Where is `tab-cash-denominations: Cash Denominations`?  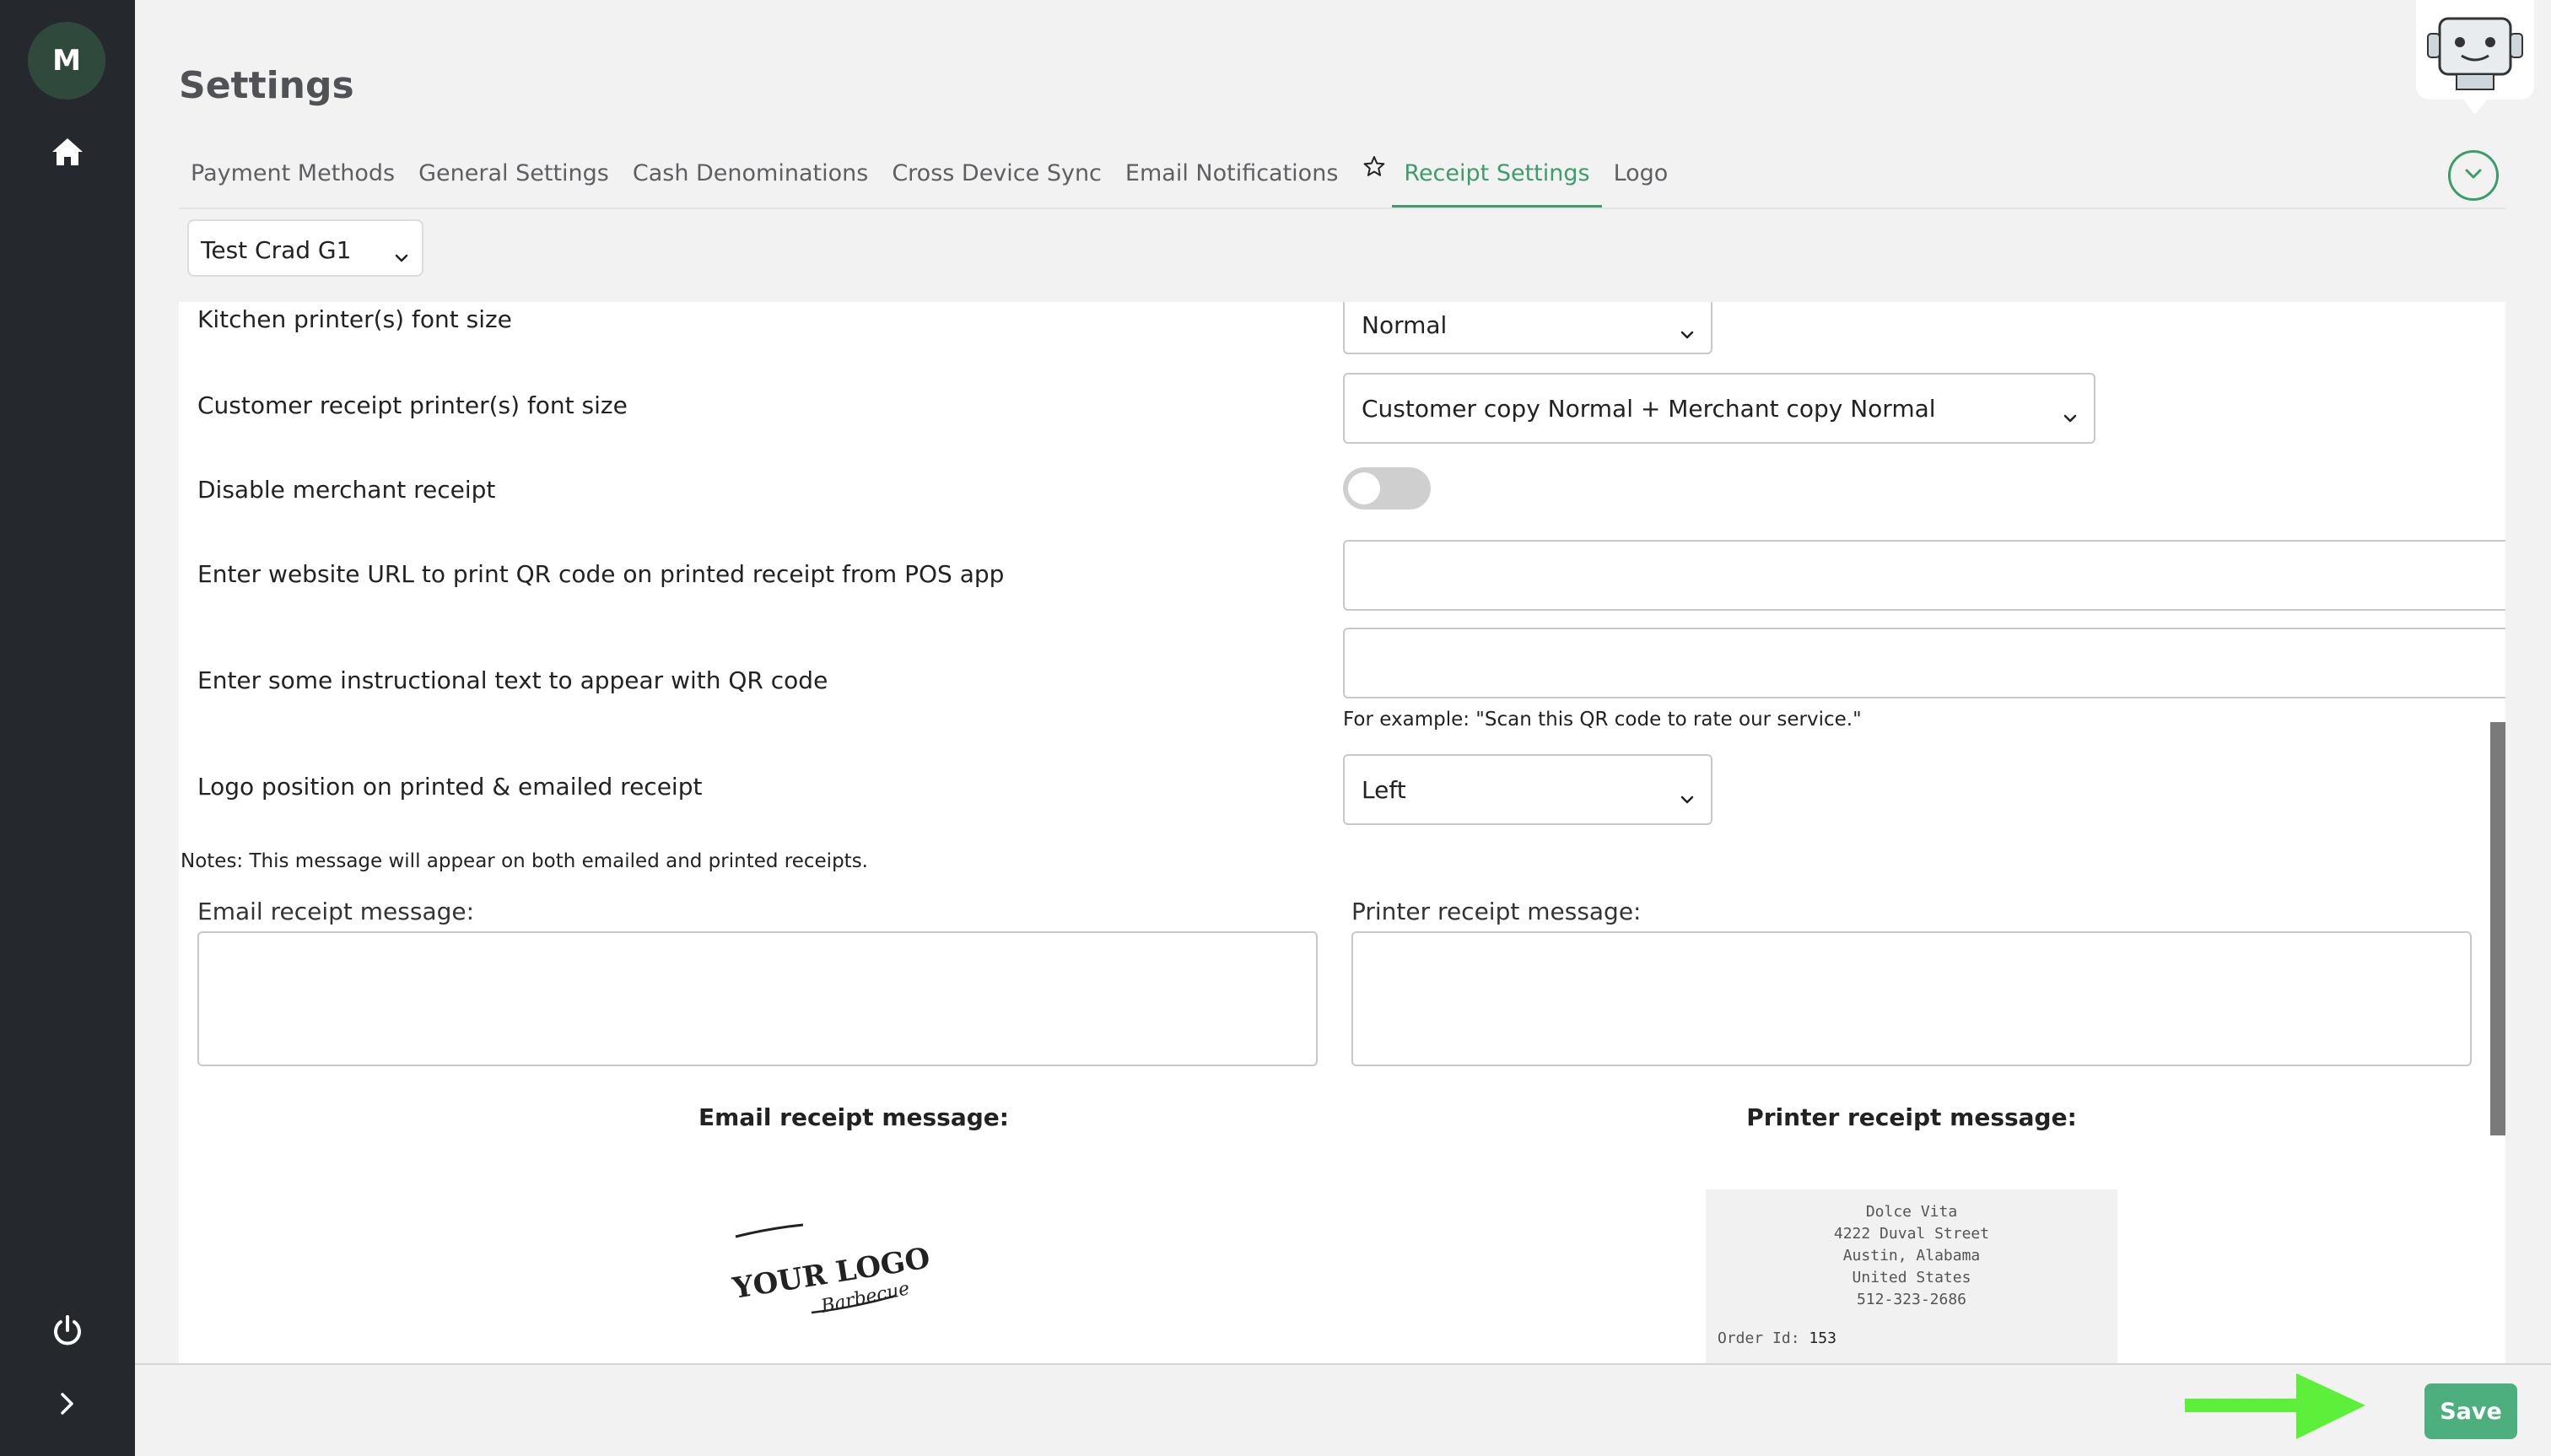
tab-cash-denominations: Cash Denominations is located at coordinates (750, 175).